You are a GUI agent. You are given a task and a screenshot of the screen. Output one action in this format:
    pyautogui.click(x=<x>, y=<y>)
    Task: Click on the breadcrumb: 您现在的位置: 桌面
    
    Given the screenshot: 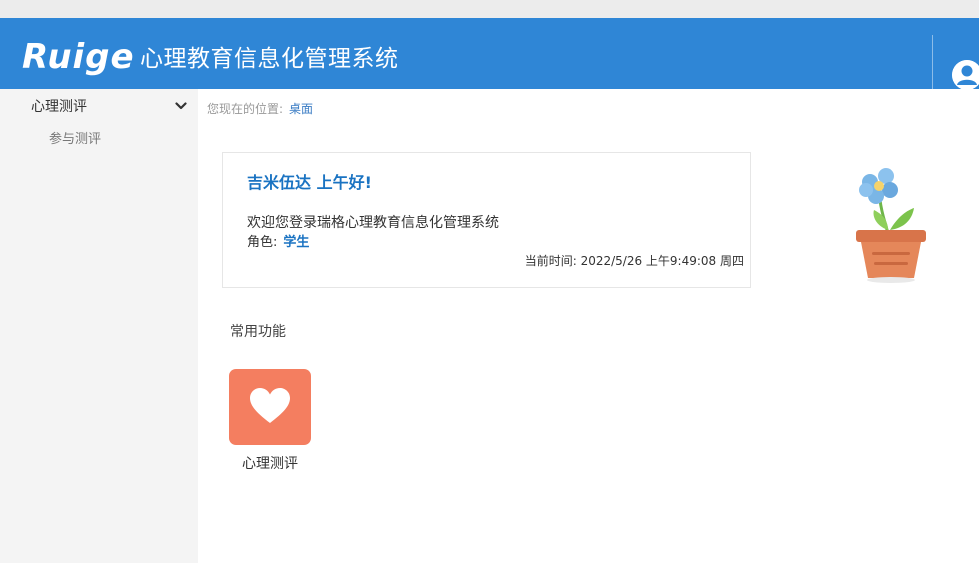 What is the action you would take?
    pyautogui.click(x=260, y=109)
    